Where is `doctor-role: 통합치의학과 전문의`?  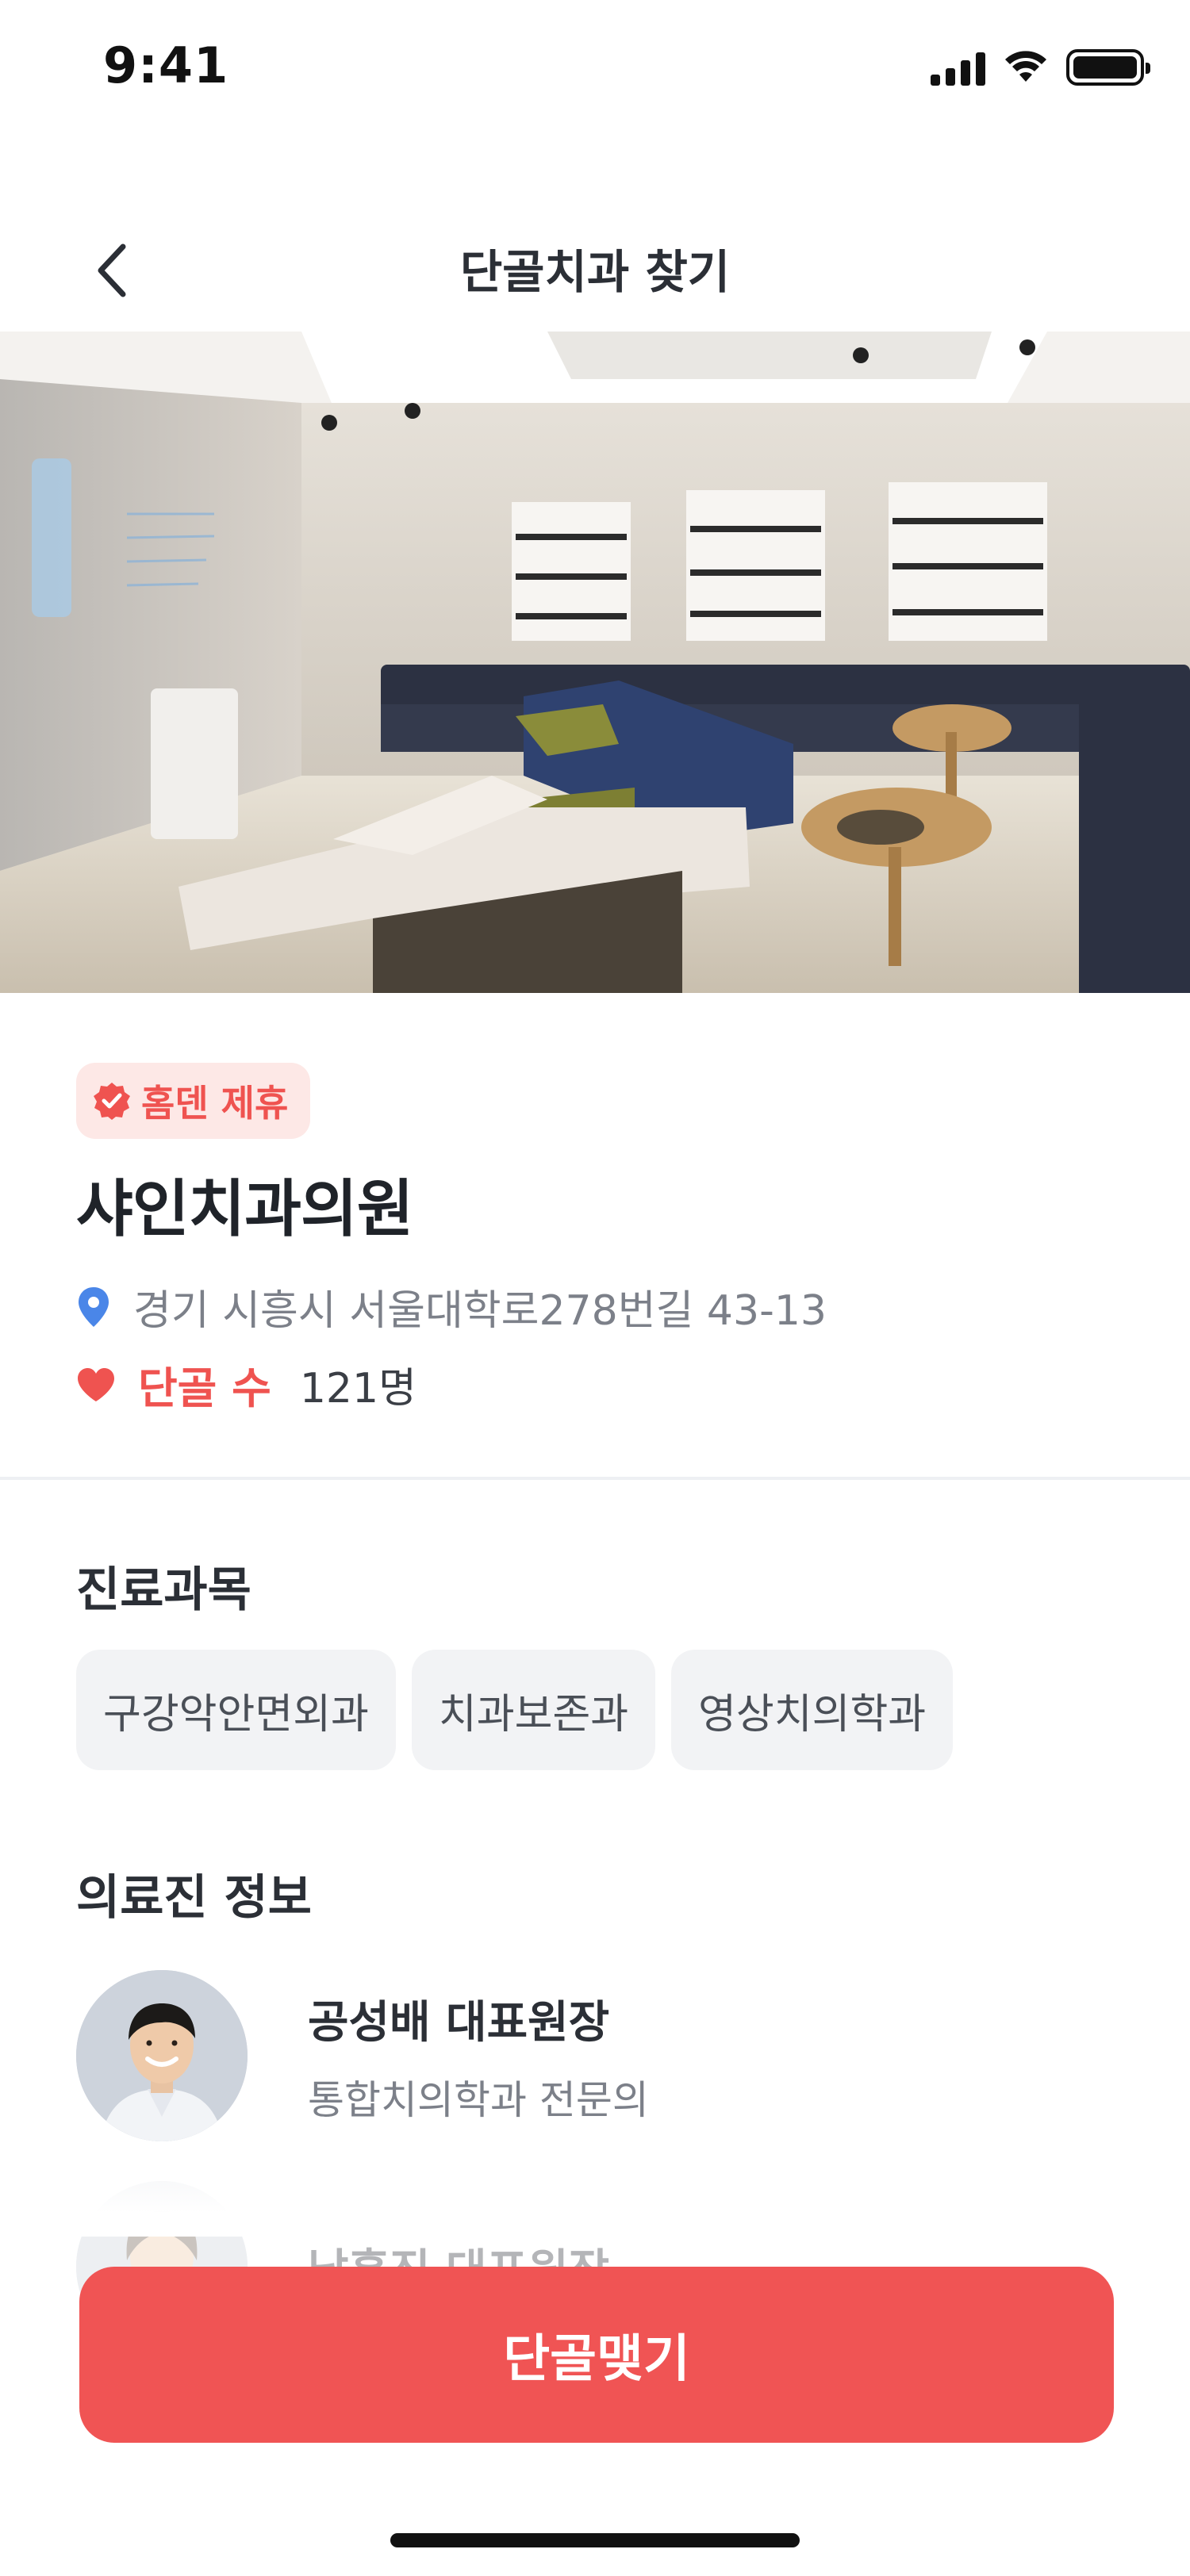 doctor-role: 통합치의학과 전문의 is located at coordinates (478, 2099).